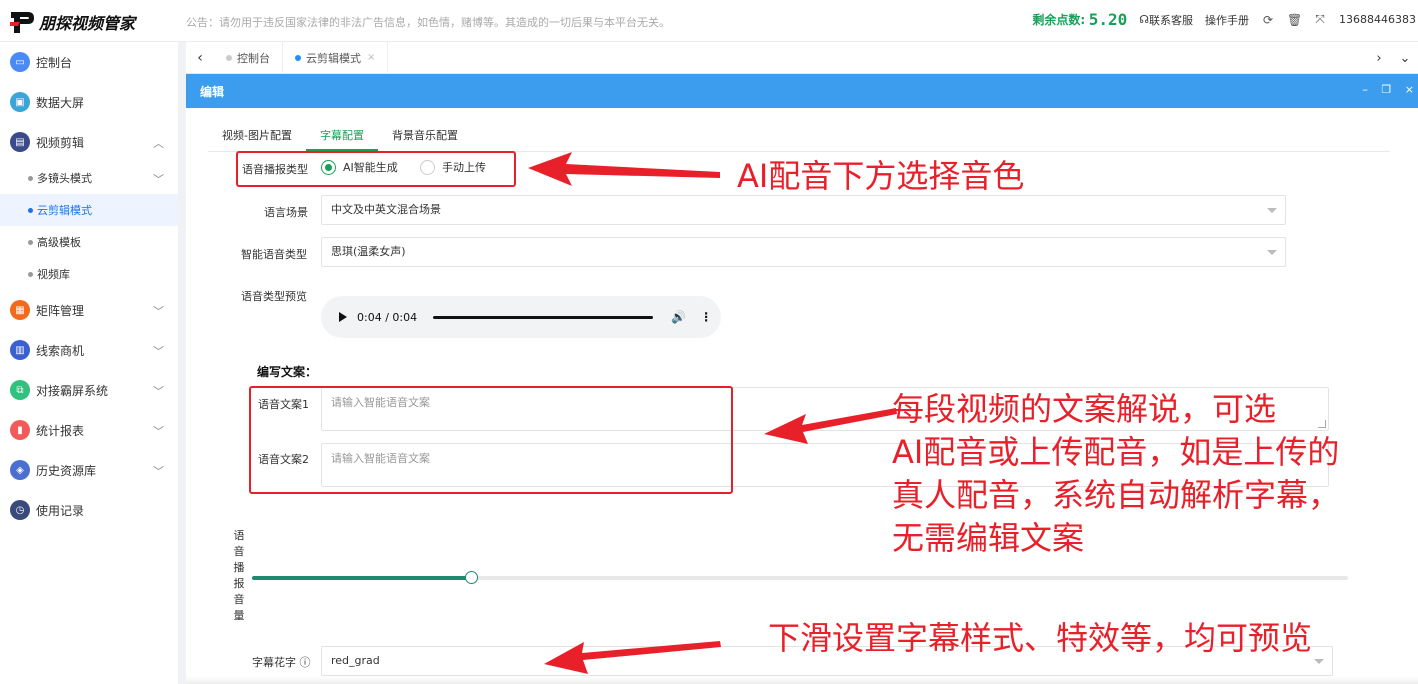 The image size is (1418, 684). Describe the element at coordinates (988, 538) in the screenshot. I see `annotation-text-2-line4: 无需编辑文案` at that location.